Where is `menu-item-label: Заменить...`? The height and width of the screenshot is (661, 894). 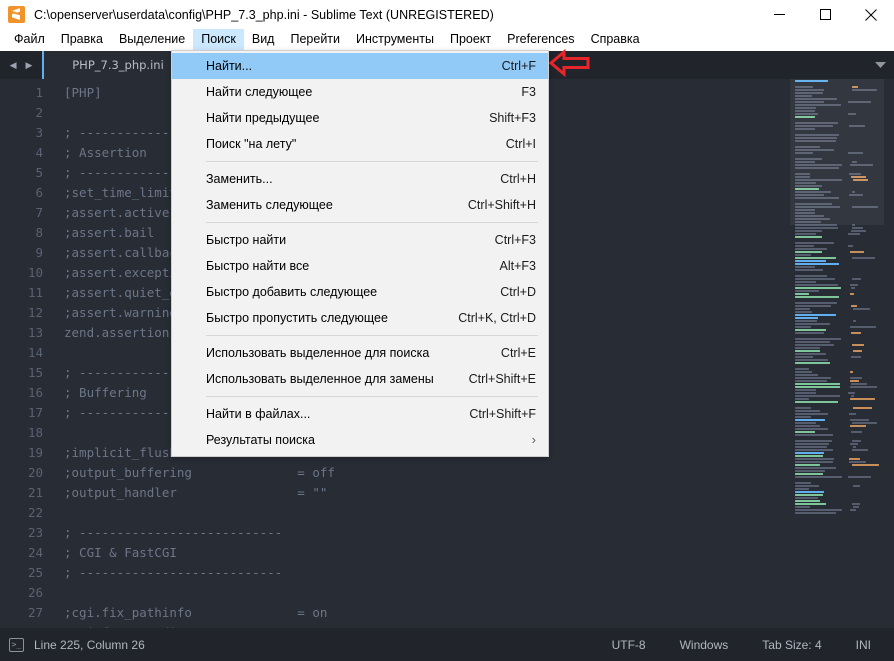
menu-item-label: Заменить... is located at coordinates (239, 179).